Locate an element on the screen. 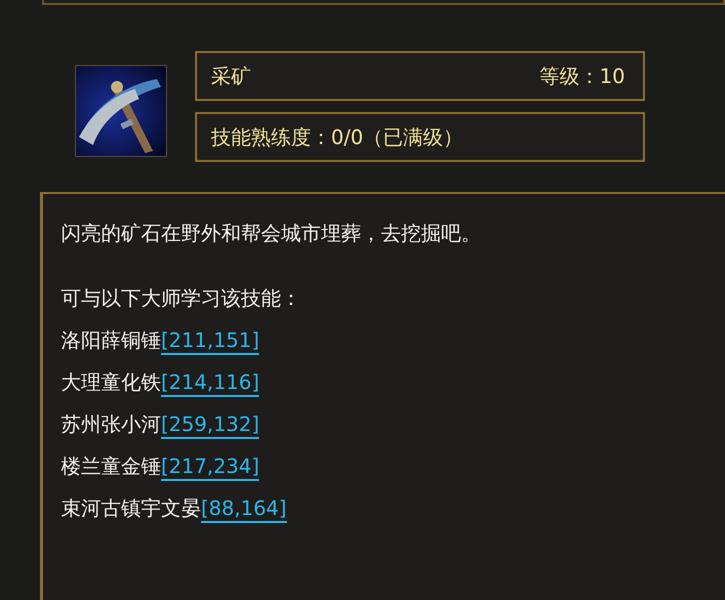 This screenshot has width=725, height=600. master-name: 大理童化铁 is located at coordinates (111, 382).